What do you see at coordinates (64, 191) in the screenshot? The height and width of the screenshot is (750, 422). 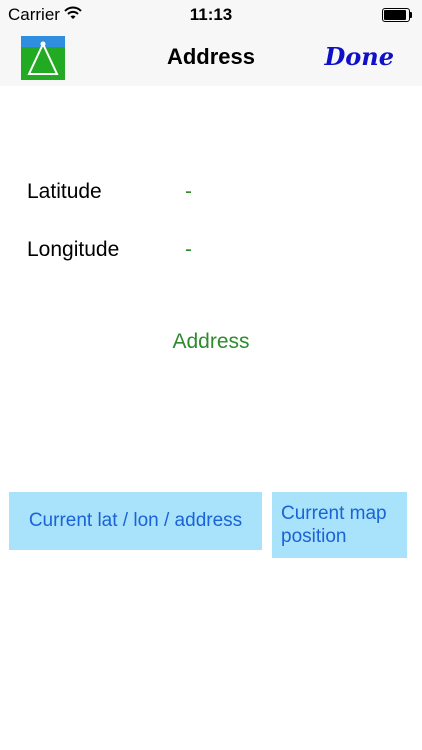 I see `latitude-label: Latitude` at bounding box center [64, 191].